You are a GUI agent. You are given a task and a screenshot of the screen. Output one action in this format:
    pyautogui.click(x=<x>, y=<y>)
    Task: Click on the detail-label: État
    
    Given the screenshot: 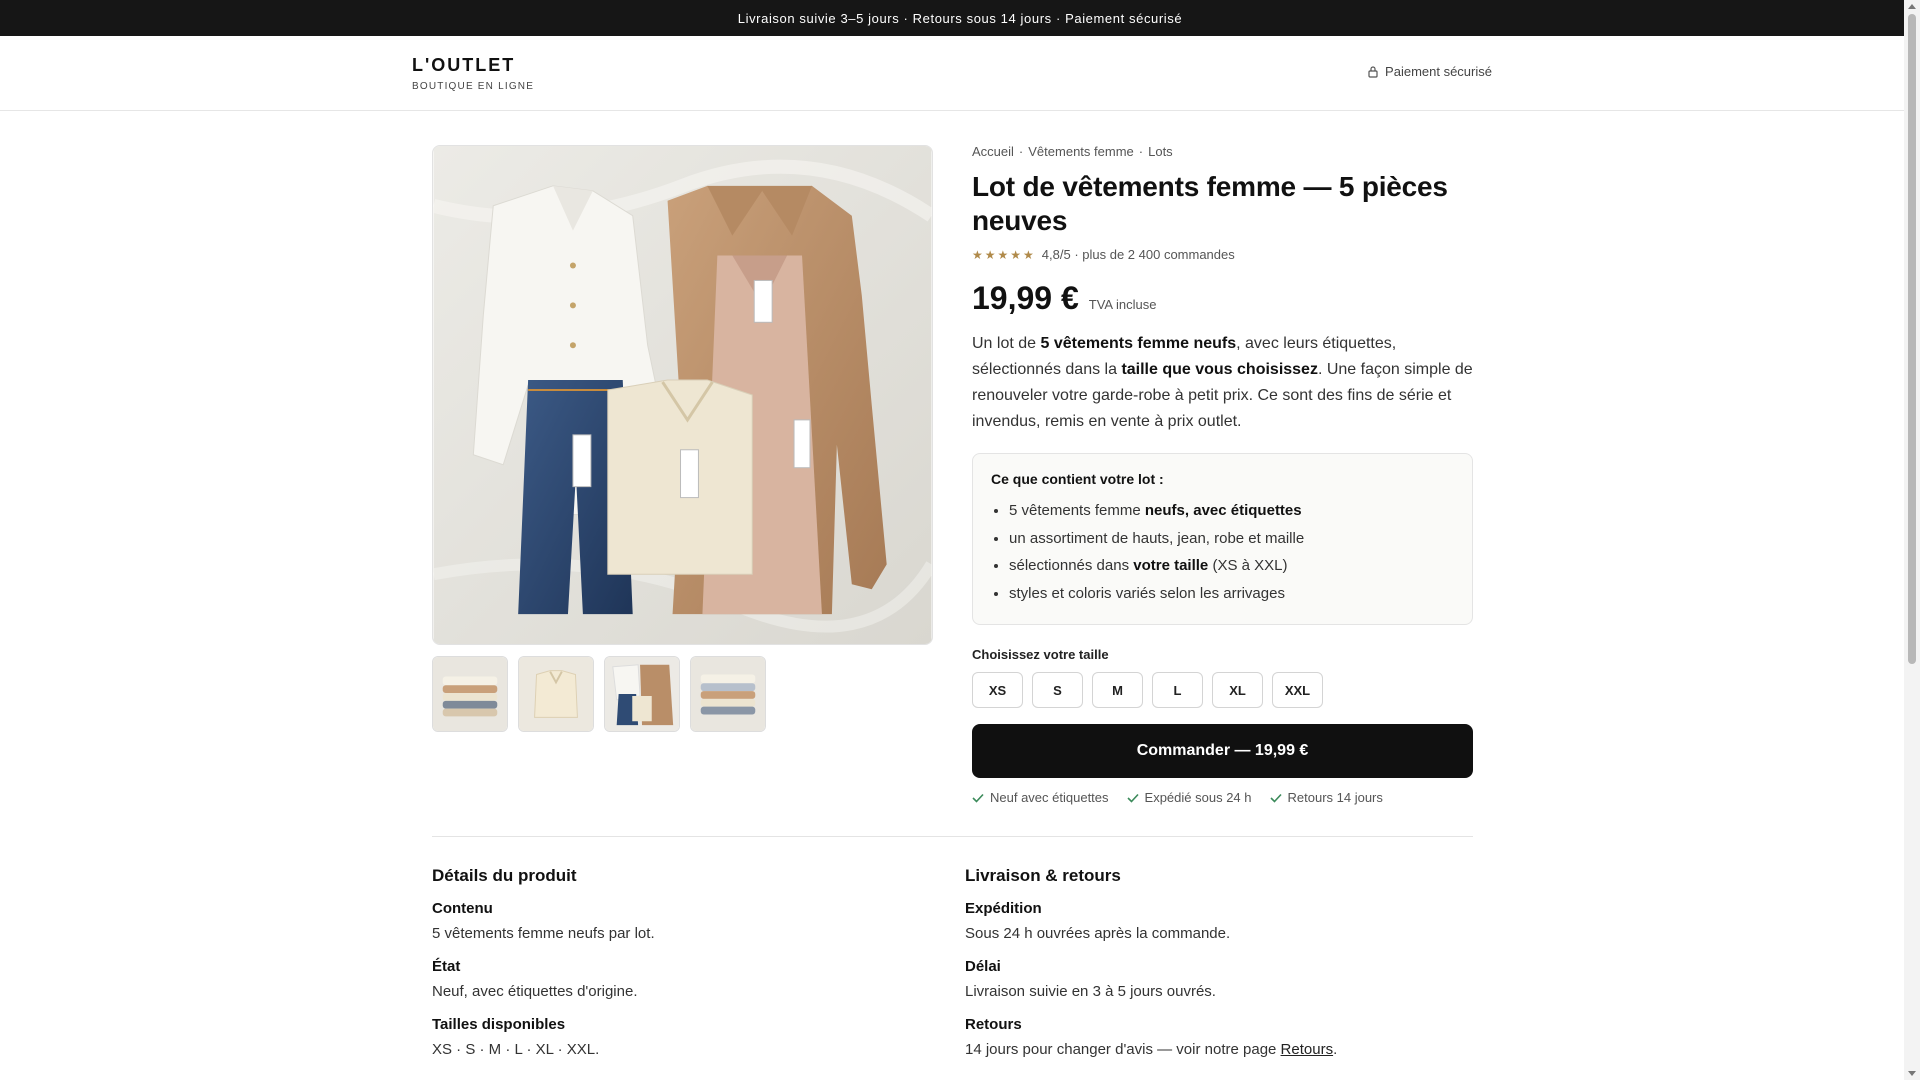 What is the action you would take?
    pyautogui.click(x=446, y=966)
    